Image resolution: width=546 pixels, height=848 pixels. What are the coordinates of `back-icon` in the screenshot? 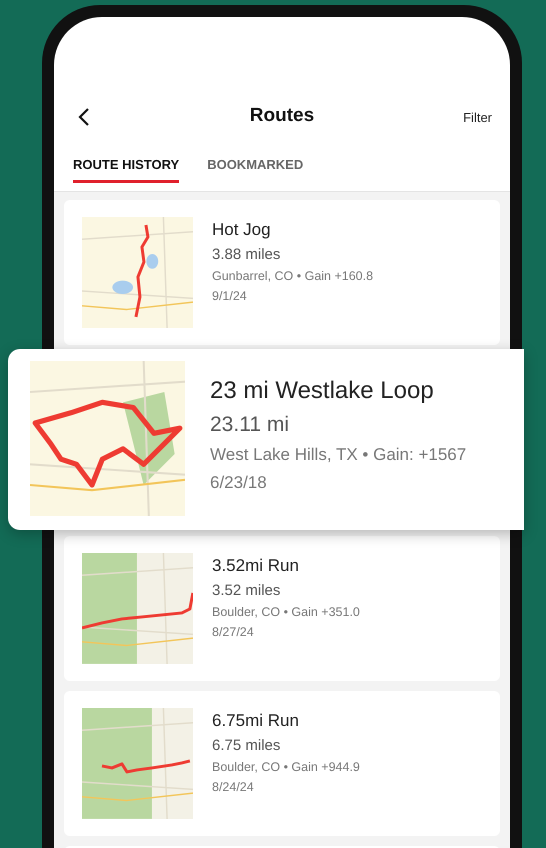 It's located at (84, 117).